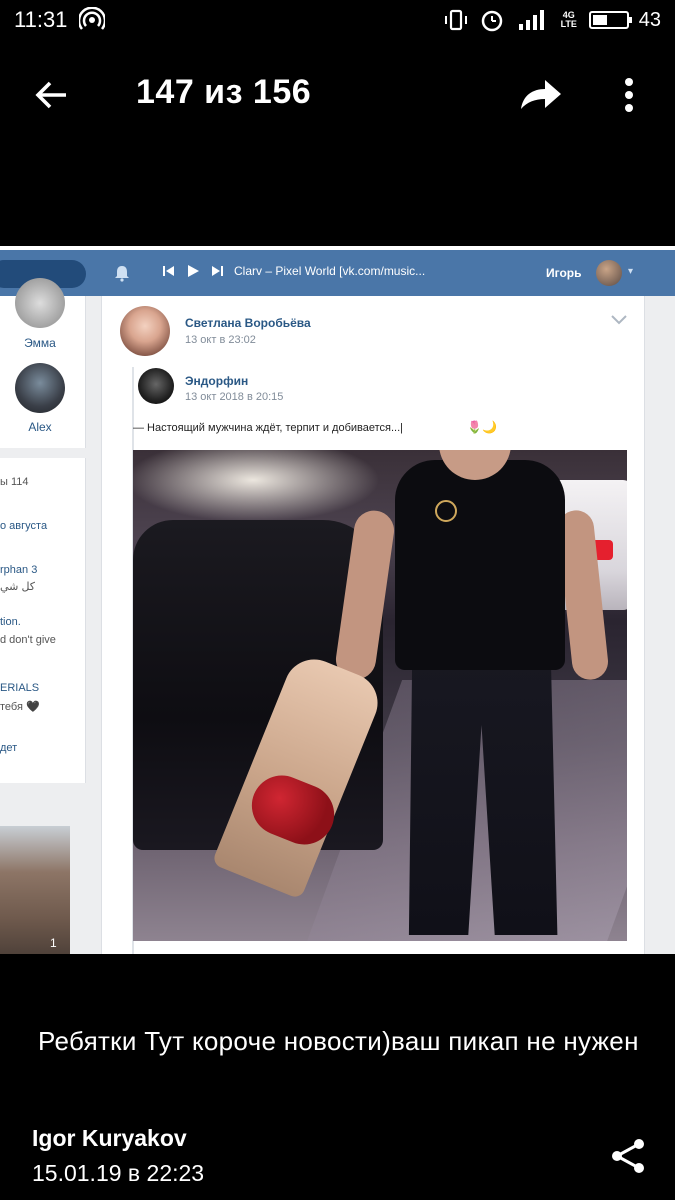  Describe the element at coordinates (217, 271) in the screenshot. I see `next-track-icon` at that location.